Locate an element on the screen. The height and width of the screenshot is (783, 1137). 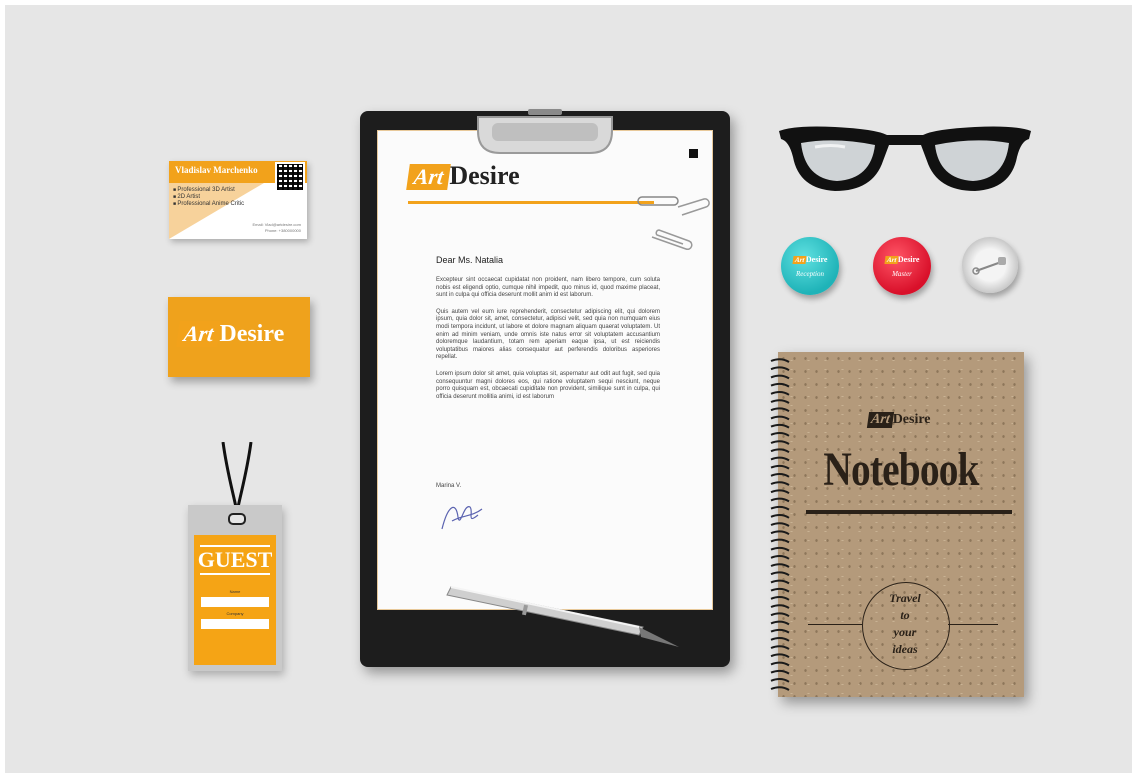
spiral-binding-icon is located at coordinates (780, 524).